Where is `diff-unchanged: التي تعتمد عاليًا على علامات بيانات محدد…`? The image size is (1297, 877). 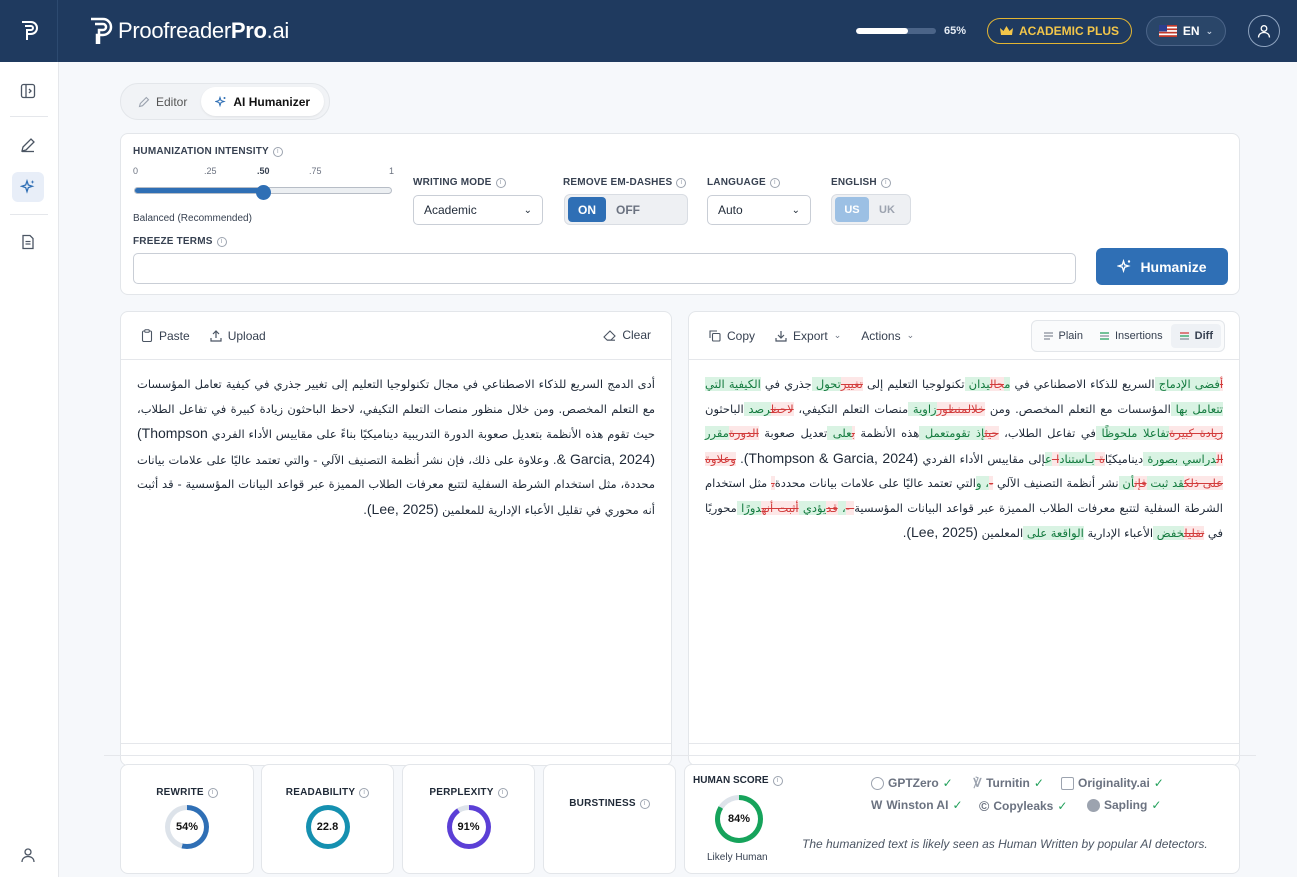 diff-unchanged: التي تعتمد عاليًا على علامات بيانات محدد… is located at coordinates (875, 483).